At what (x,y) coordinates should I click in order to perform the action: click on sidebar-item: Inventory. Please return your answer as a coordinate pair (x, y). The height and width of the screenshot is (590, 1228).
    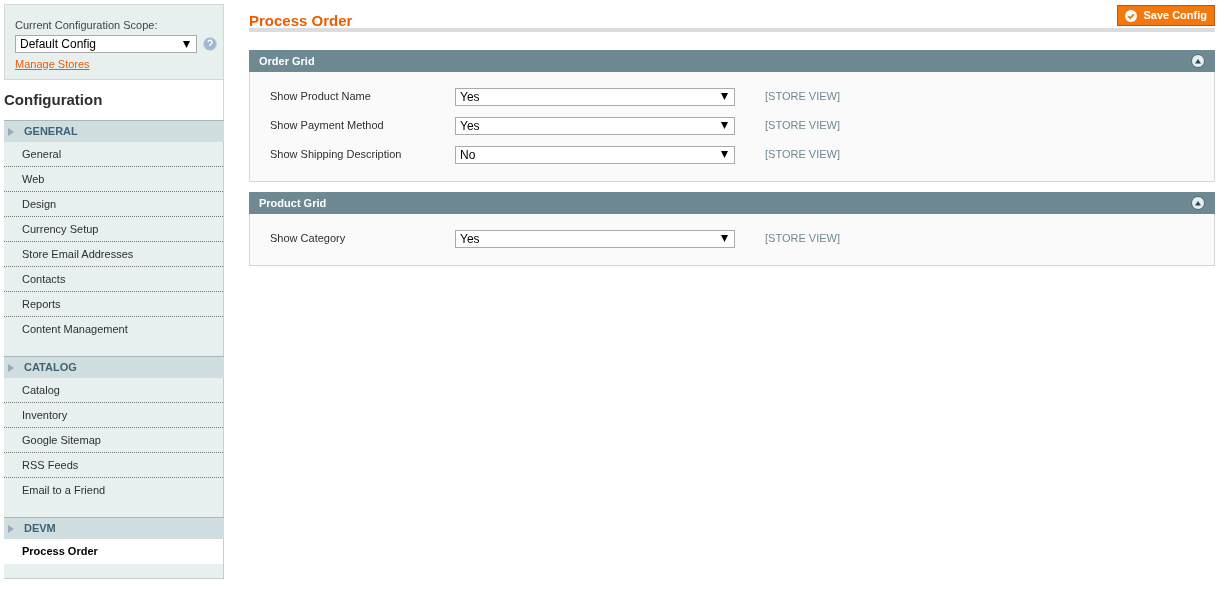
    Looking at the image, I should click on (113, 415).